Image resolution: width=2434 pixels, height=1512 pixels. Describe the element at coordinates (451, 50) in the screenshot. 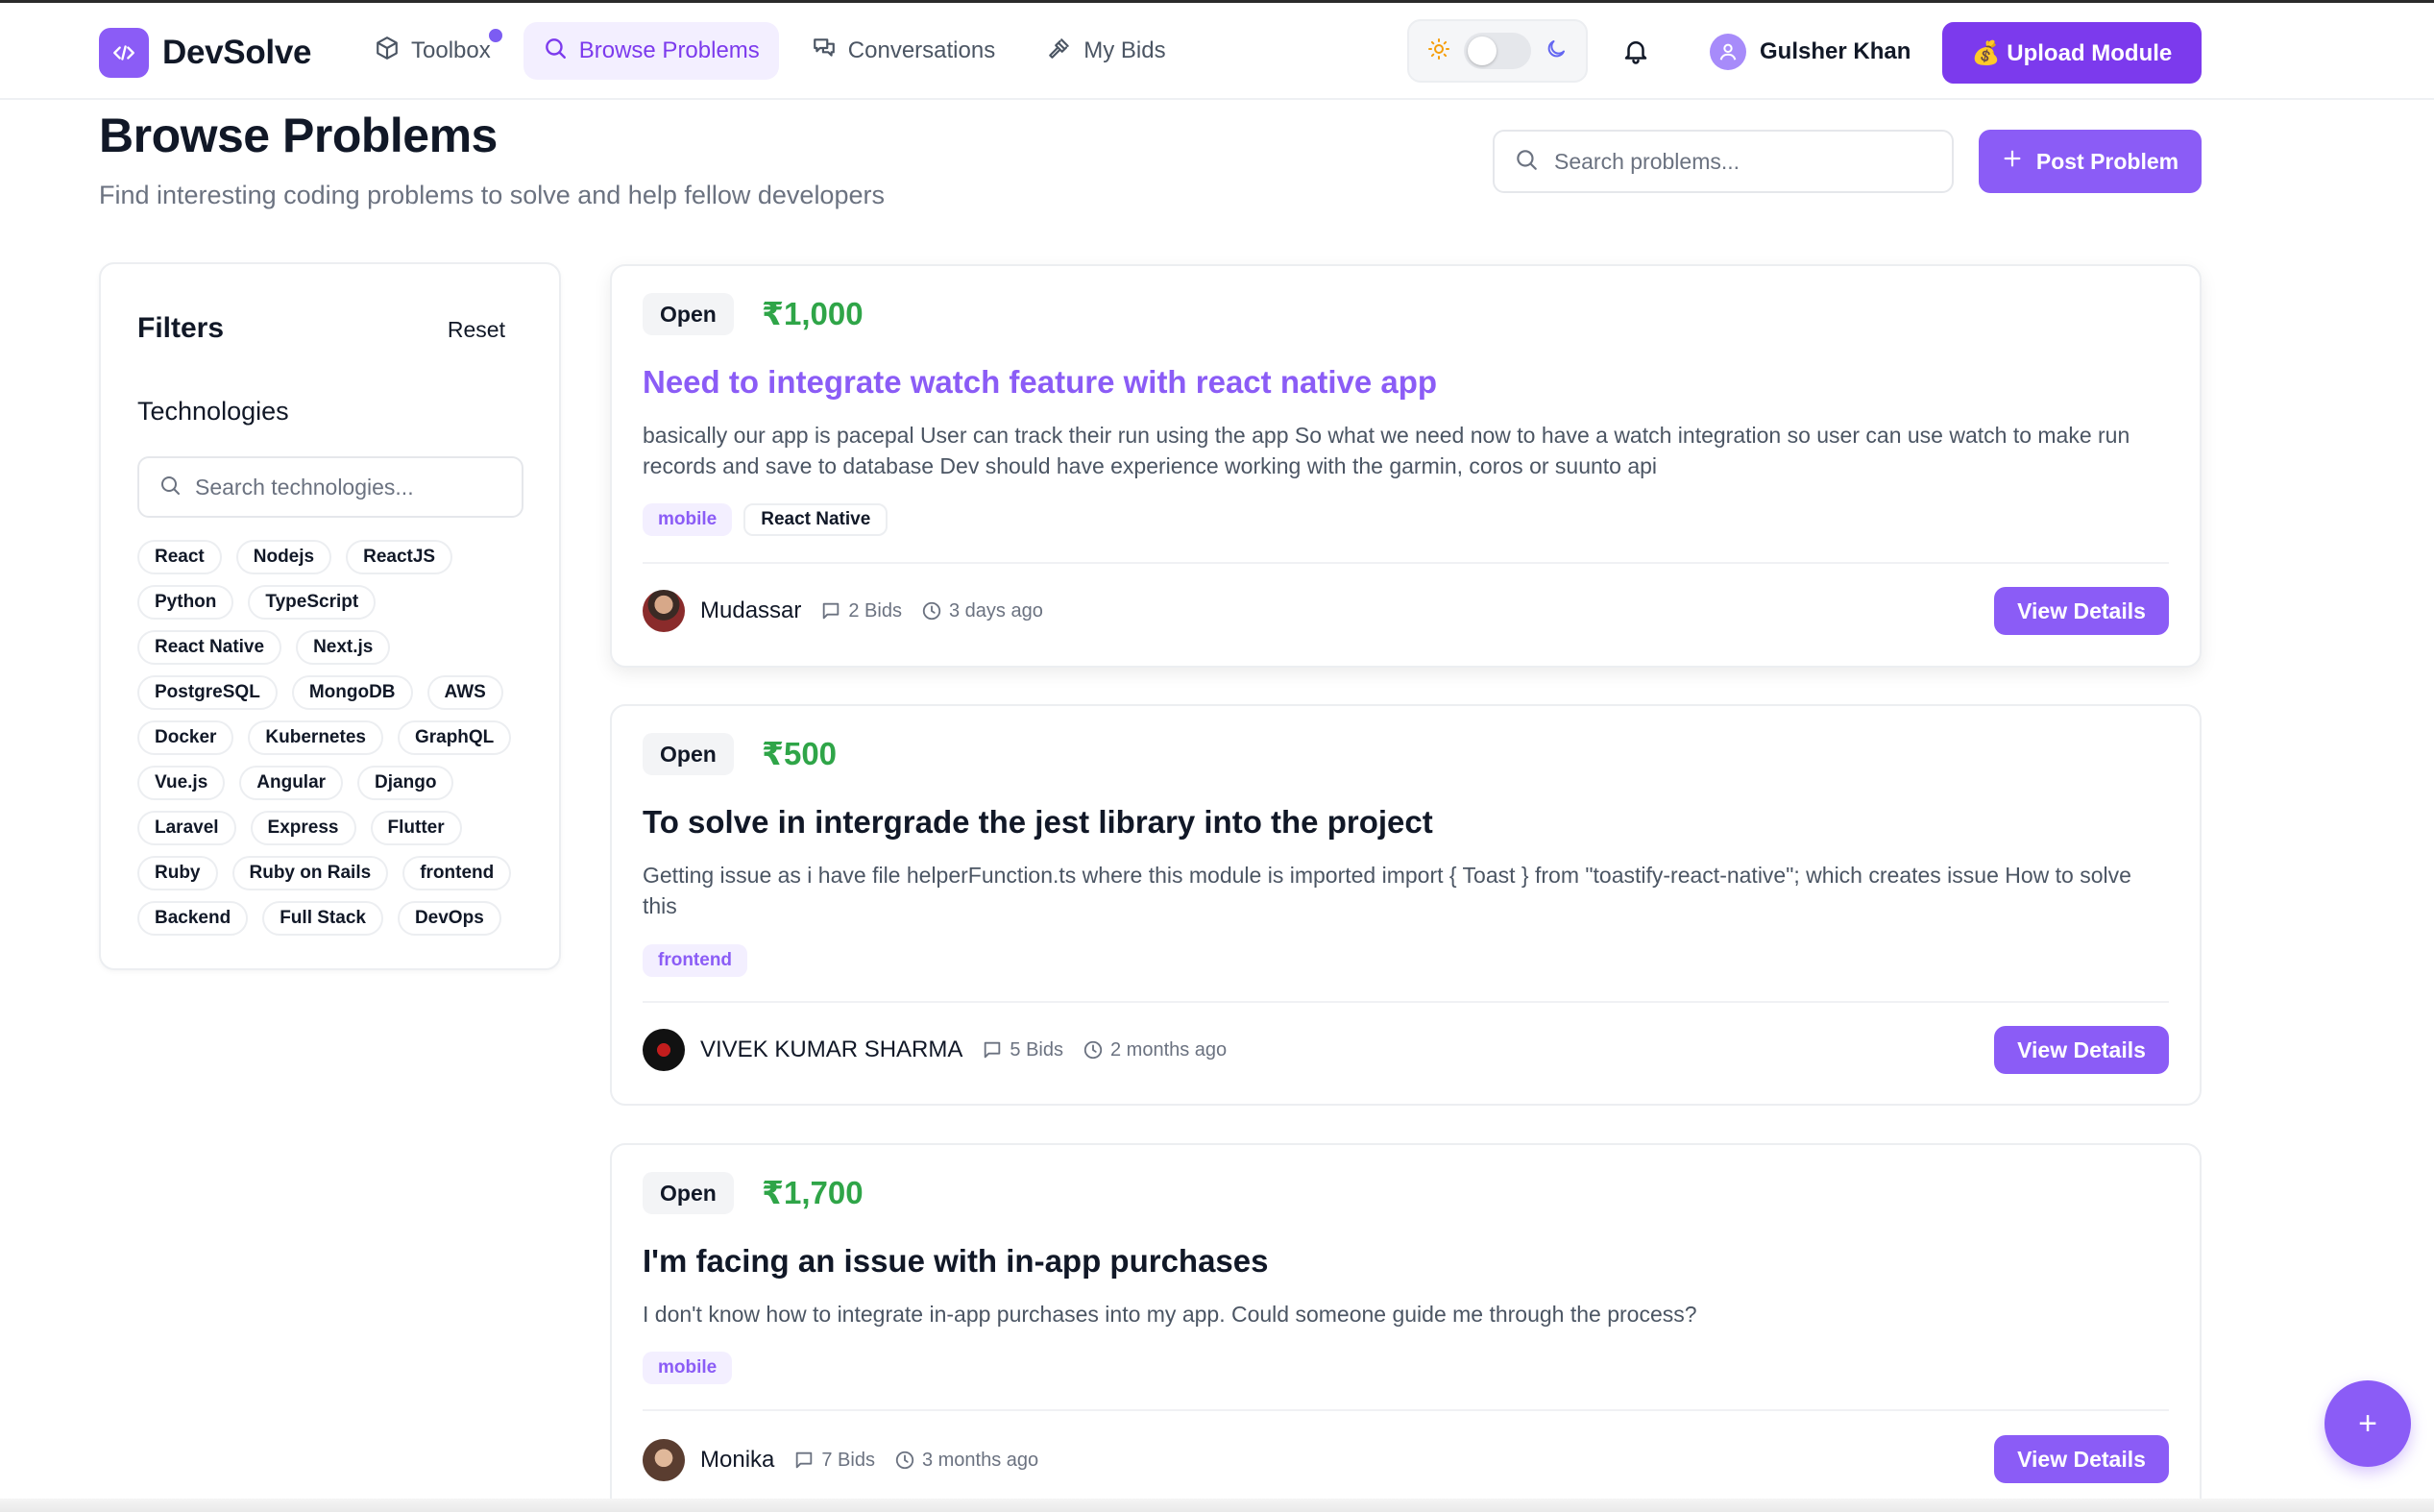

I see `nav-label: Toolbox` at that location.